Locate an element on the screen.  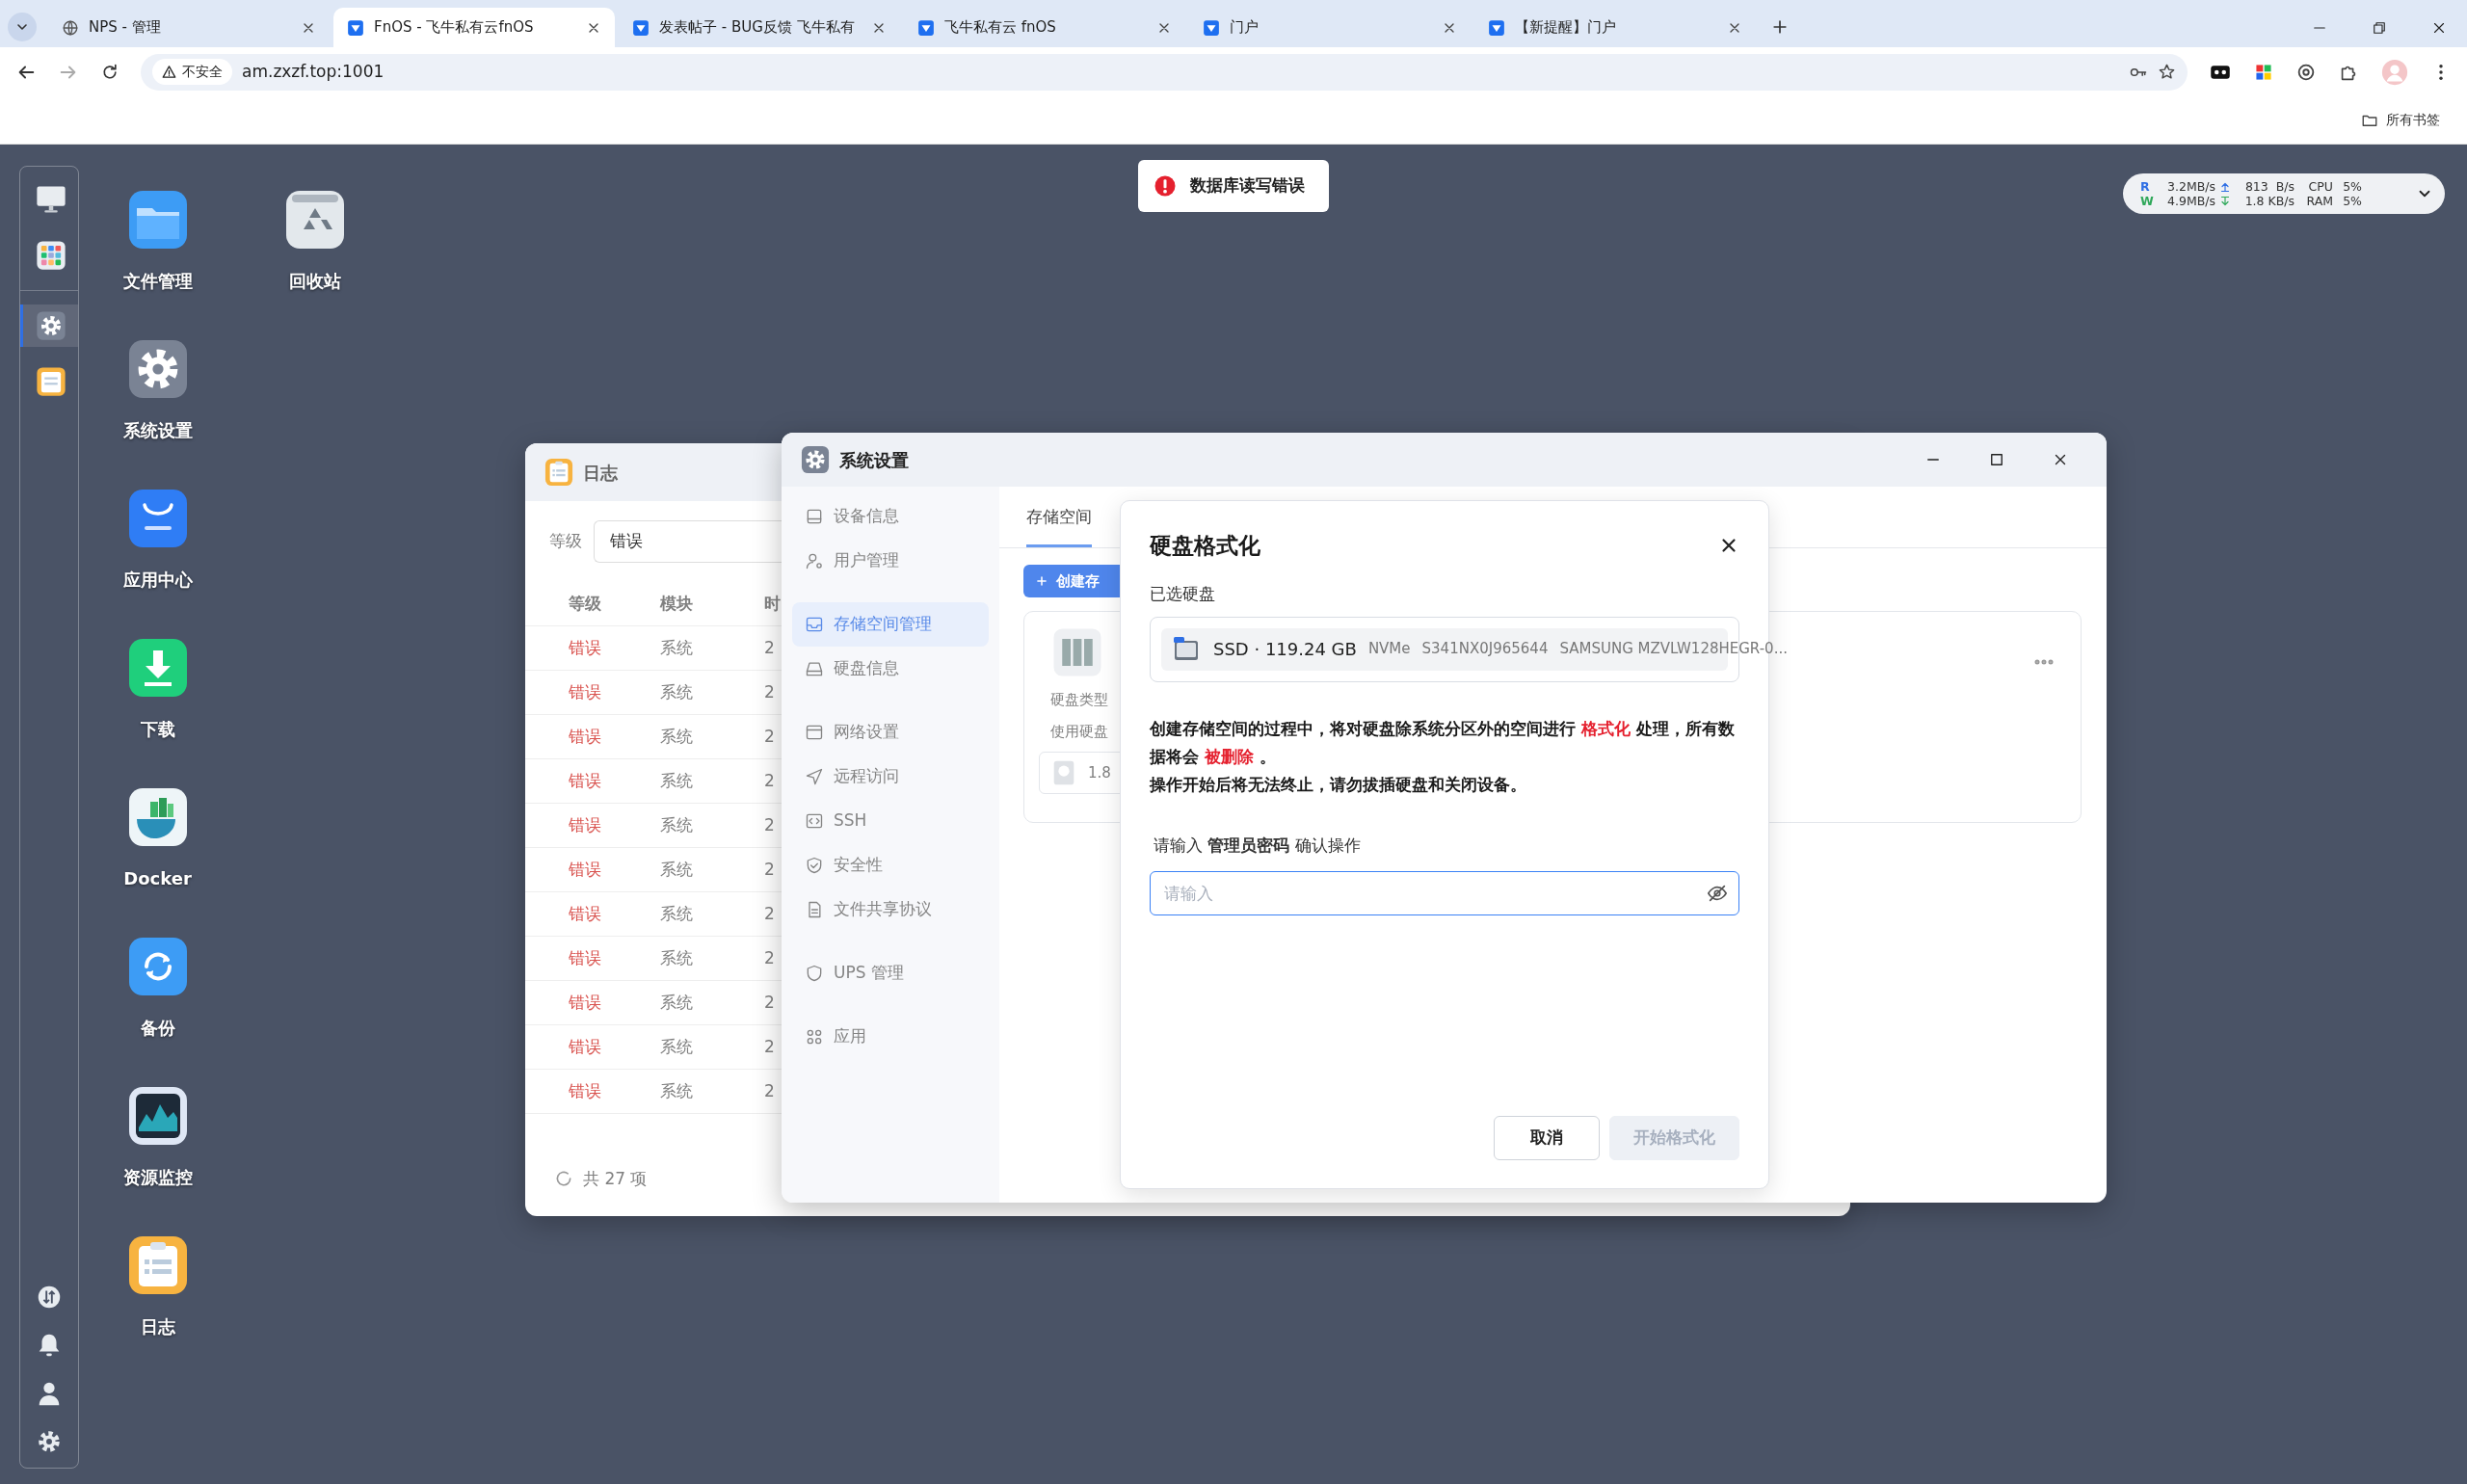
sidebar-item: 应用 is located at coordinates (890, 1037).